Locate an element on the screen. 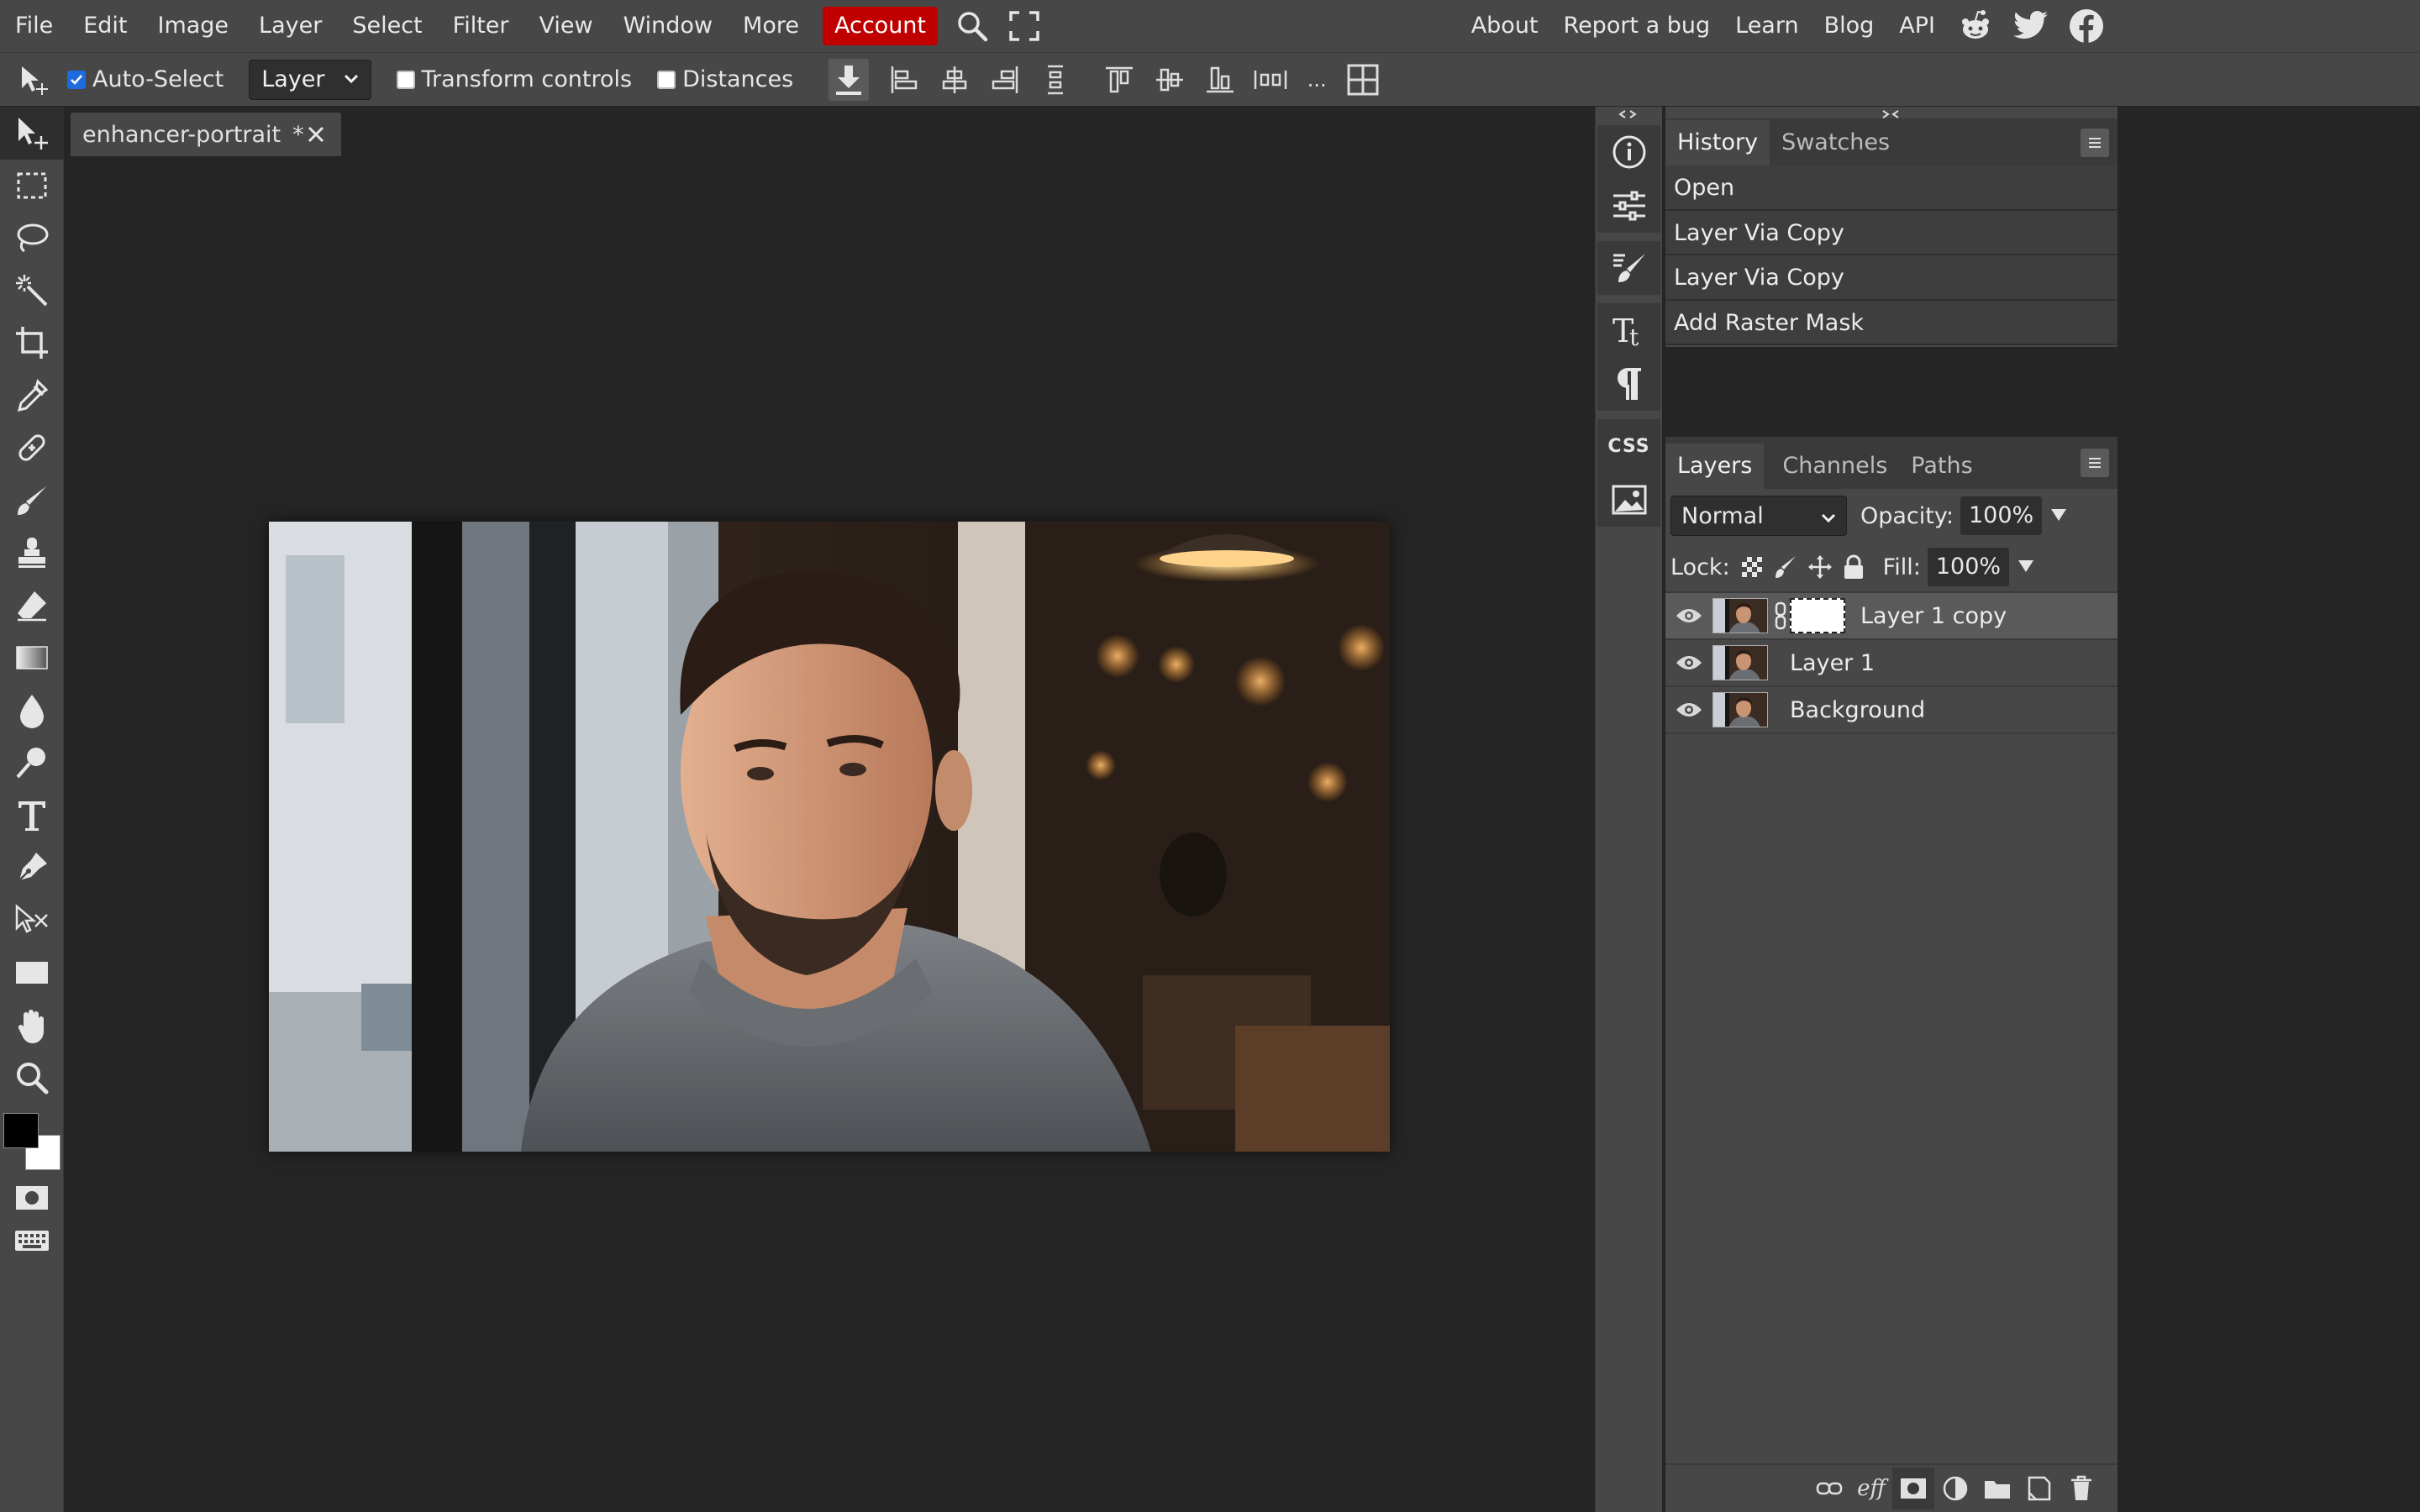 The image size is (2420, 1512). menu-window: Window is located at coordinates (668, 26).